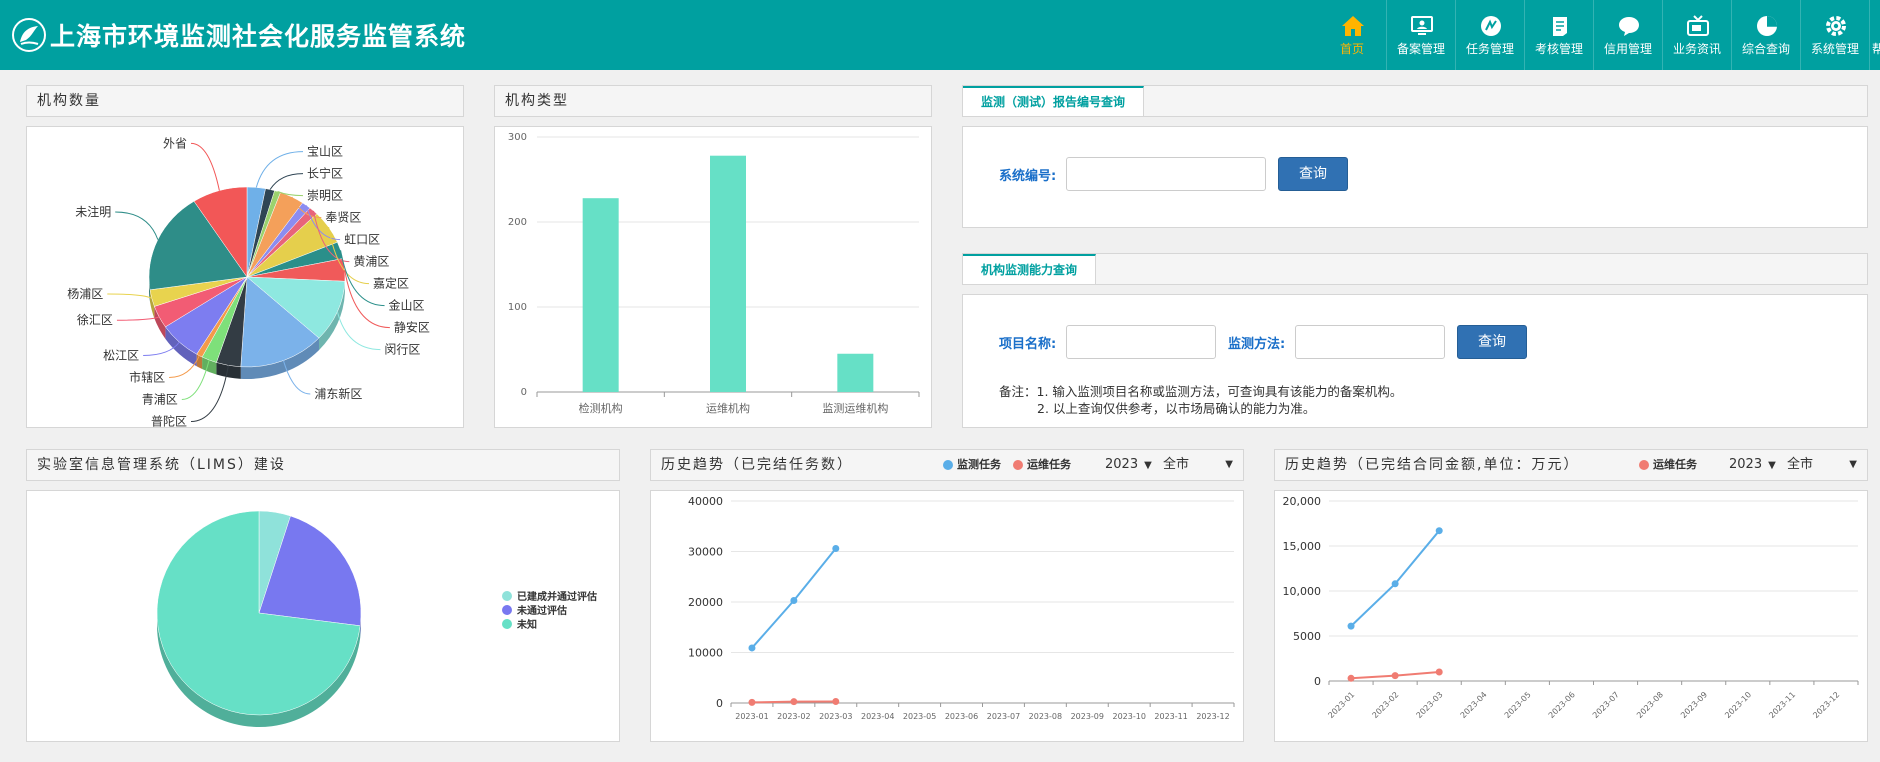  What do you see at coordinates (1198, 465) in the screenshot?
I see `trend-tasks-region-select: 全市 ▼` at bounding box center [1198, 465].